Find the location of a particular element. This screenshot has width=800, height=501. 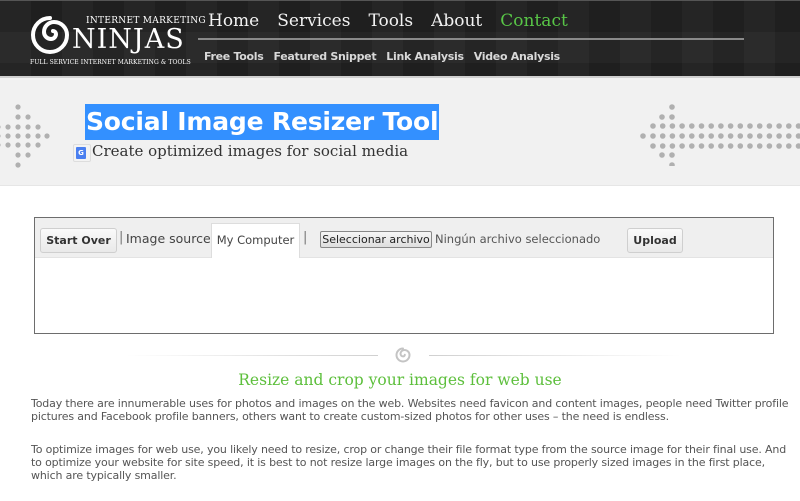

nav-services: Services is located at coordinates (313, 21).